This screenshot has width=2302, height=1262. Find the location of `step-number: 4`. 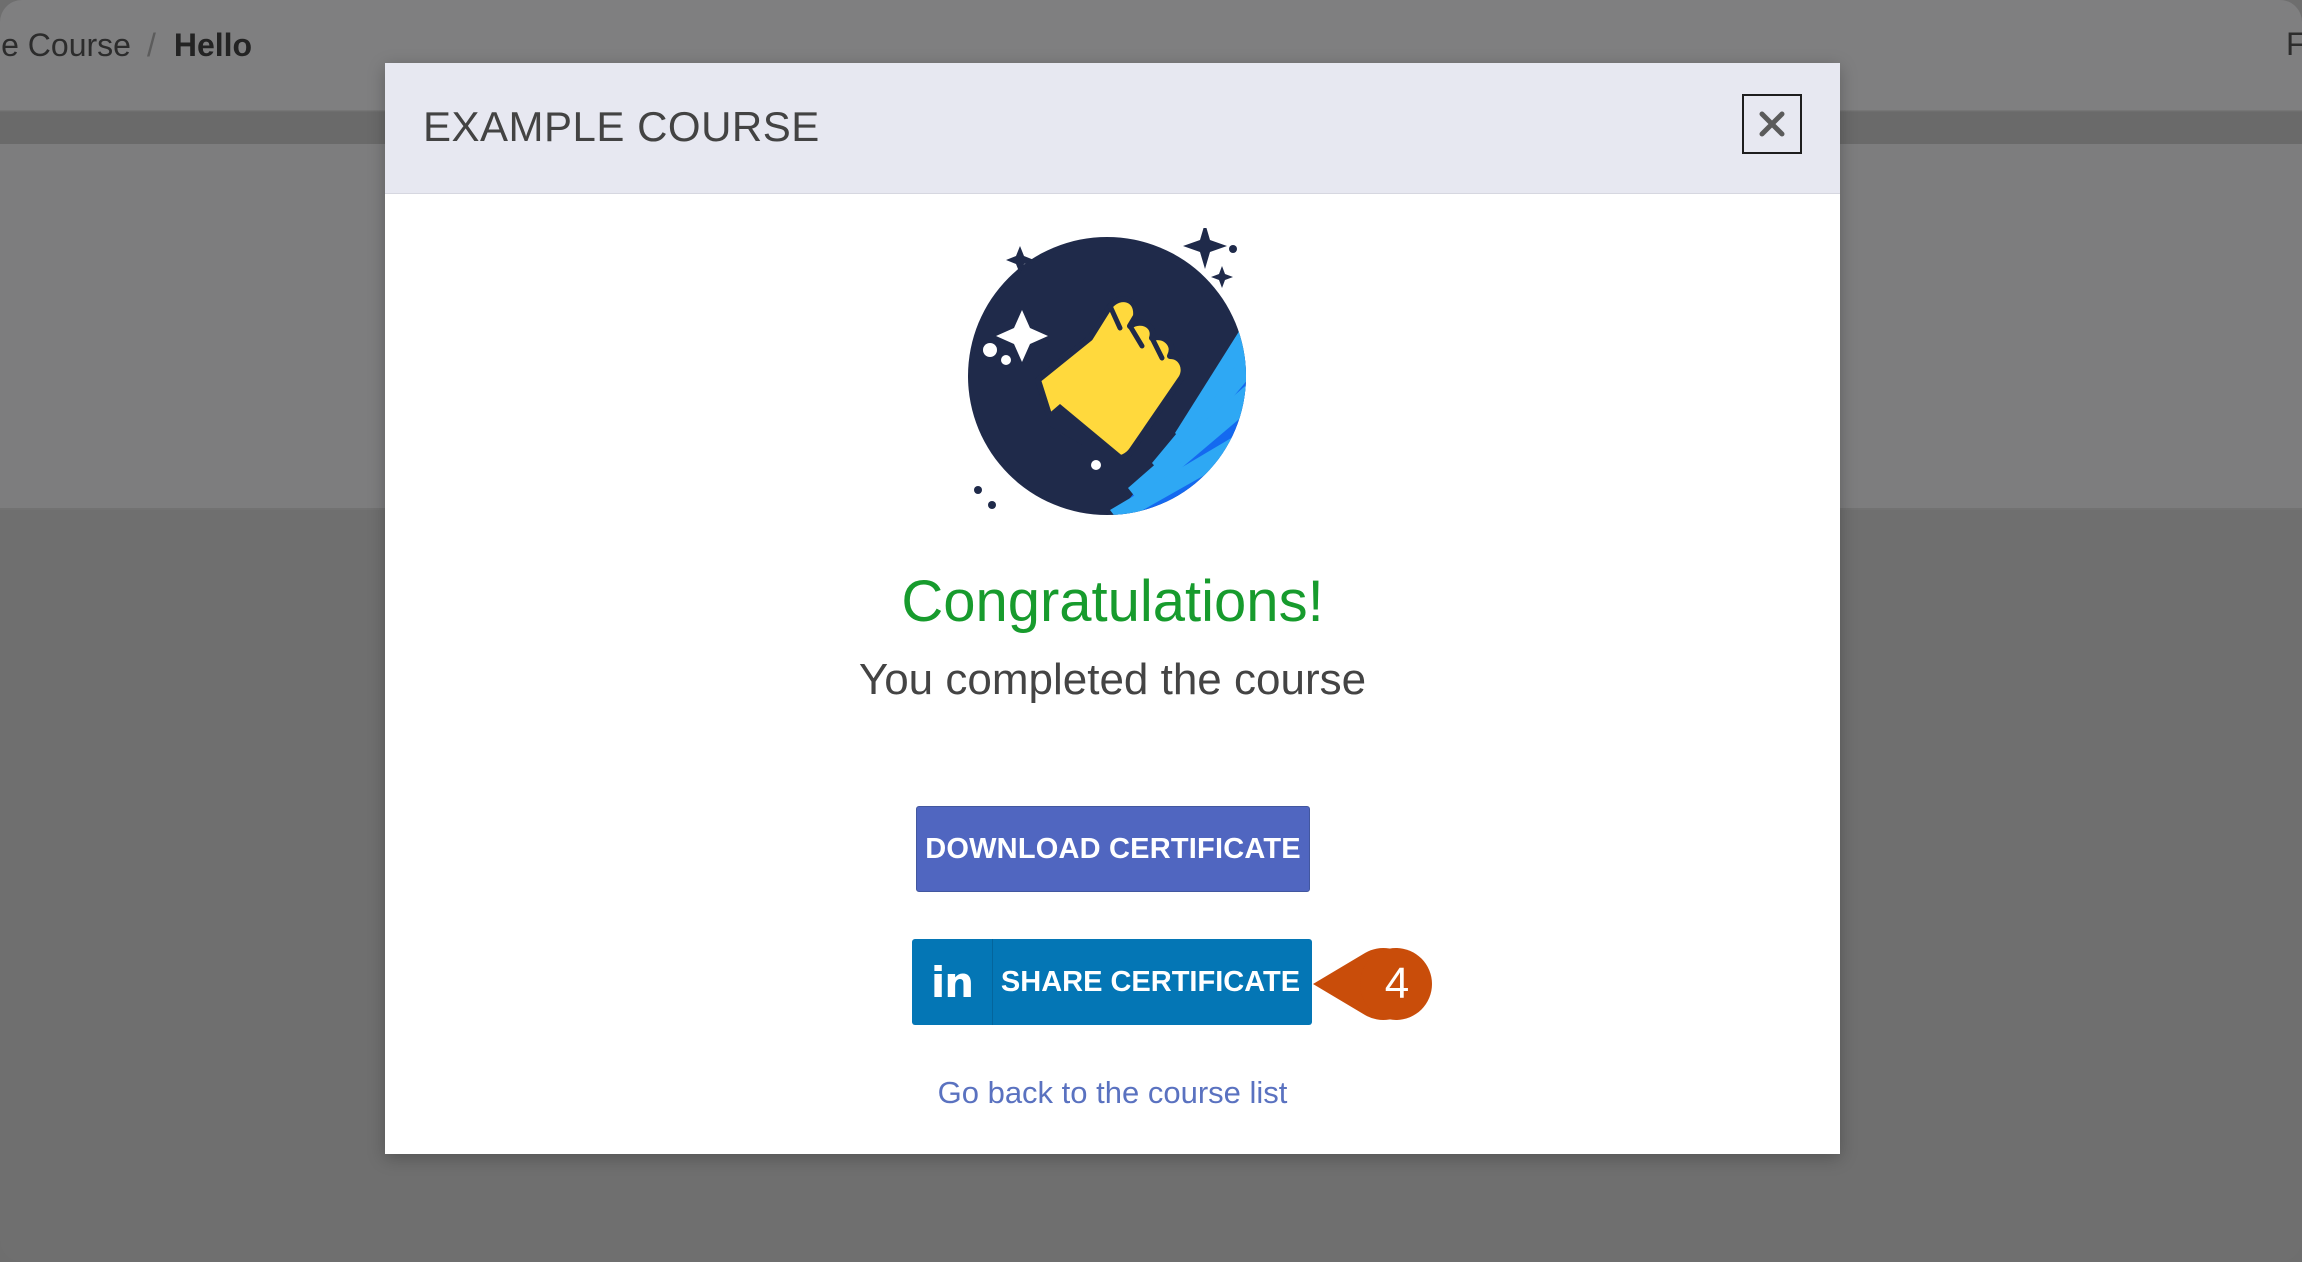

step-number: 4 is located at coordinates (1397, 983).